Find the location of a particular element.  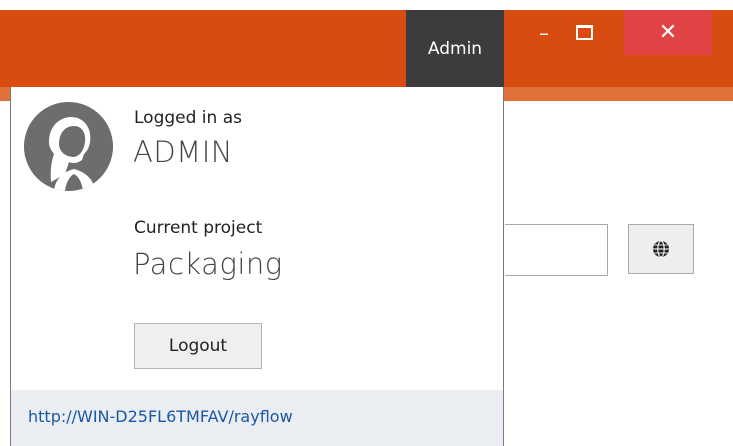

maximize-icon is located at coordinates (584, 32).